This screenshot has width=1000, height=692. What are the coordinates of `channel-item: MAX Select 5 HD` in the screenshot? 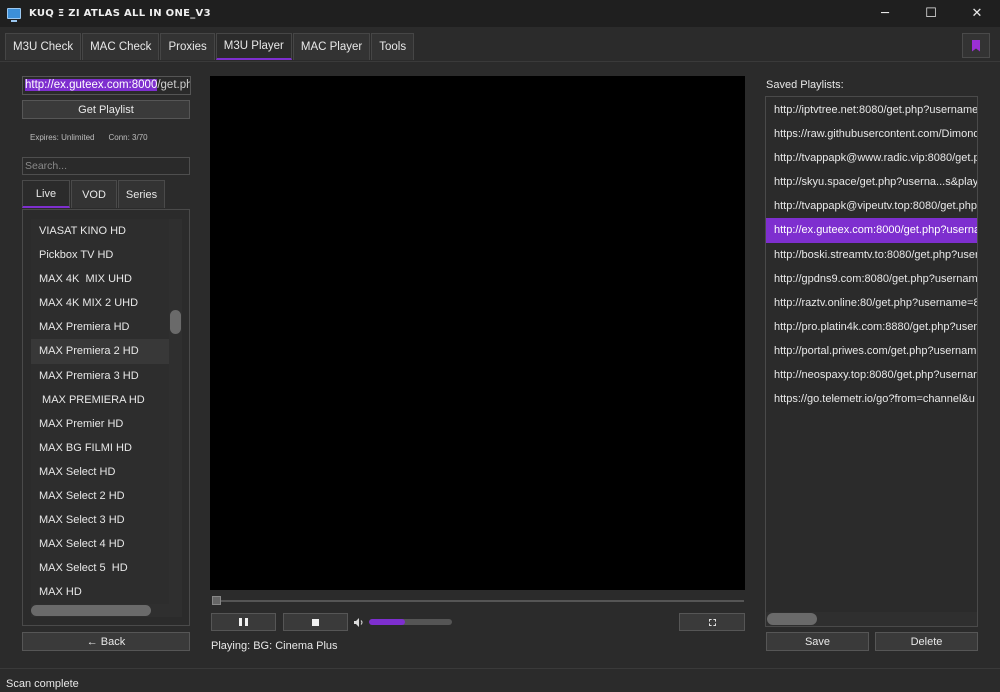 It's located at (100, 568).